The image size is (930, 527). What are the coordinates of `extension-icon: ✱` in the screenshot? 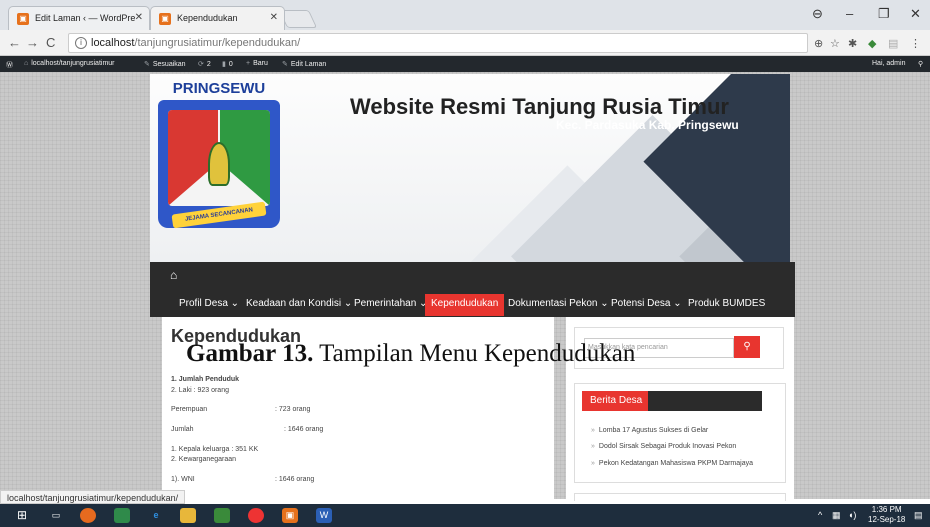 It's located at (852, 43).